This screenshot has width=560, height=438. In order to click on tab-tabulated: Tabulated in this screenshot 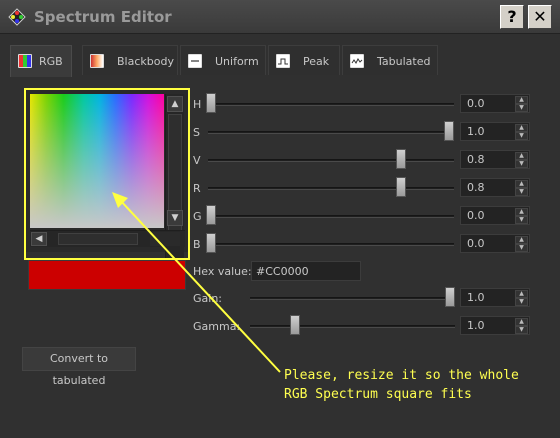, I will do `click(390, 60)`.